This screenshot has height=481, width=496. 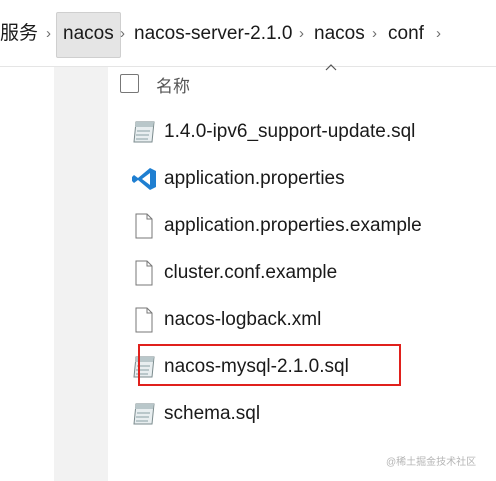 What do you see at coordinates (212, 414) in the screenshot?
I see `file-name: schema.sql` at bounding box center [212, 414].